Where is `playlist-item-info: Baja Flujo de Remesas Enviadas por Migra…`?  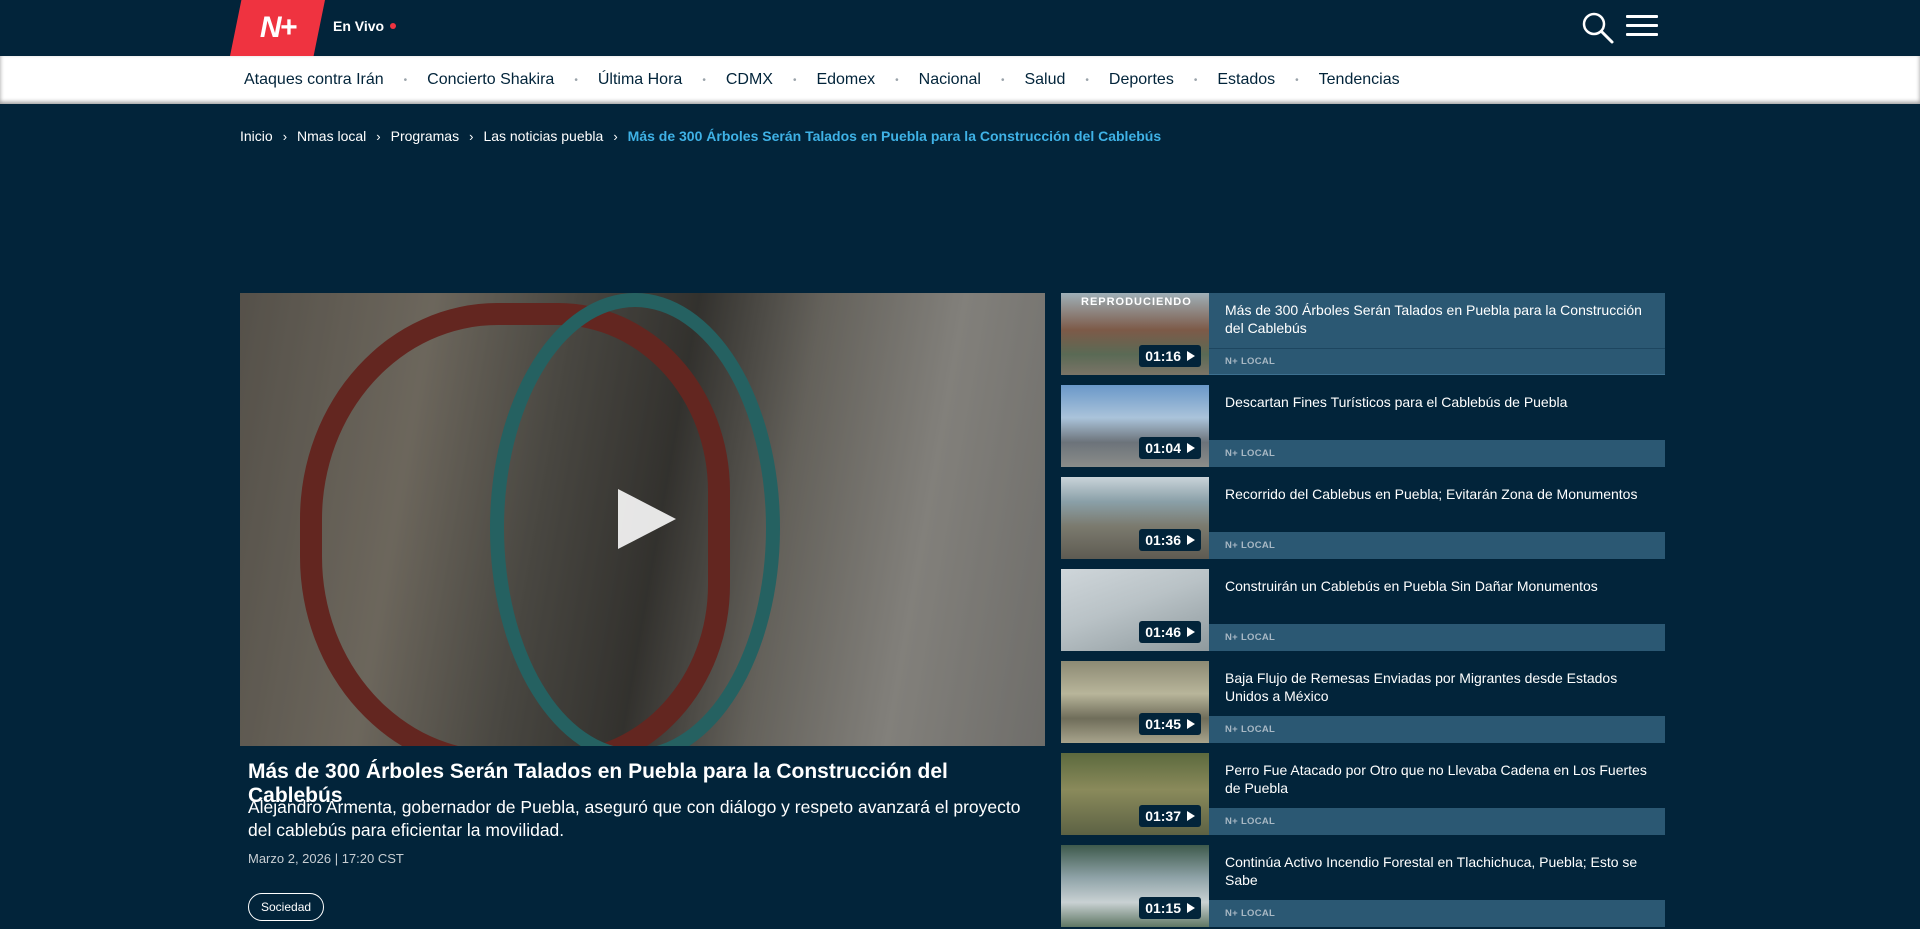 playlist-item-info: Baja Flujo de Remesas Enviadas por Migra… is located at coordinates (1437, 702).